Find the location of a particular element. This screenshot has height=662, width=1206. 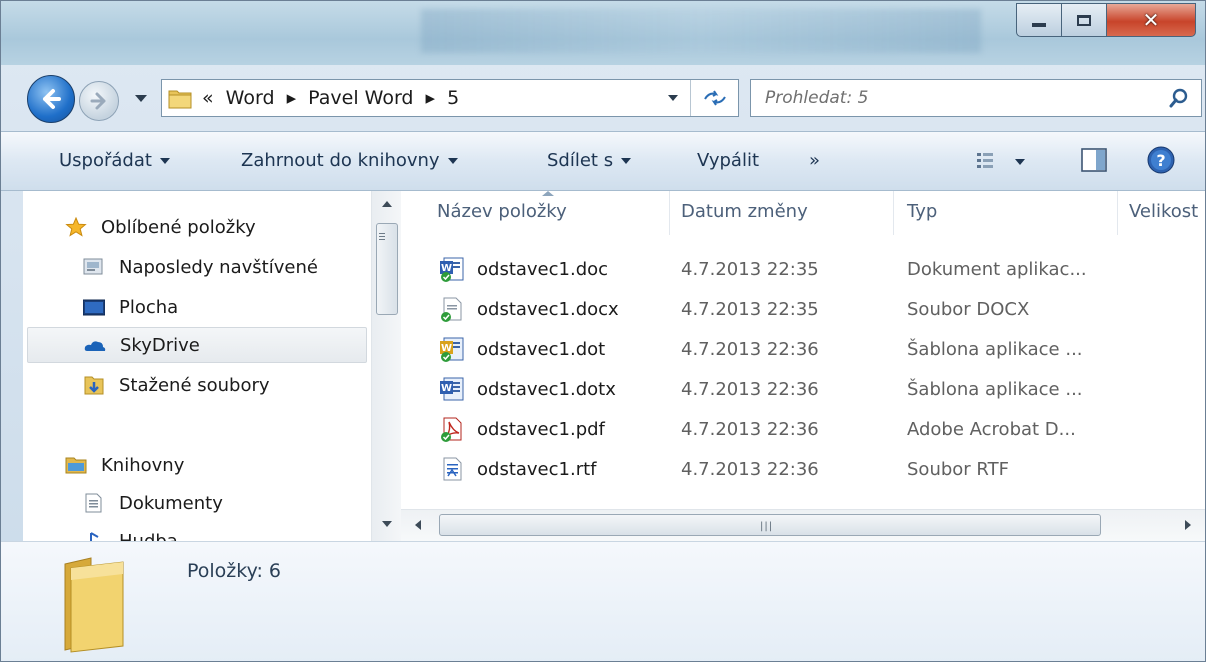

share-with-button: Sdílet s is located at coordinates (589, 160).